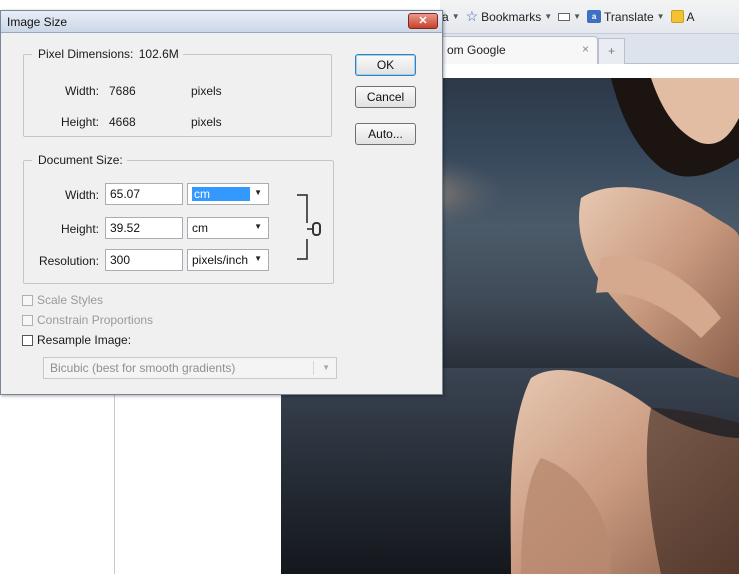 The image size is (739, 574). Describe the element at coordinates (144, 260) in the screenshot. I see `resolution-input: 300` at that location.